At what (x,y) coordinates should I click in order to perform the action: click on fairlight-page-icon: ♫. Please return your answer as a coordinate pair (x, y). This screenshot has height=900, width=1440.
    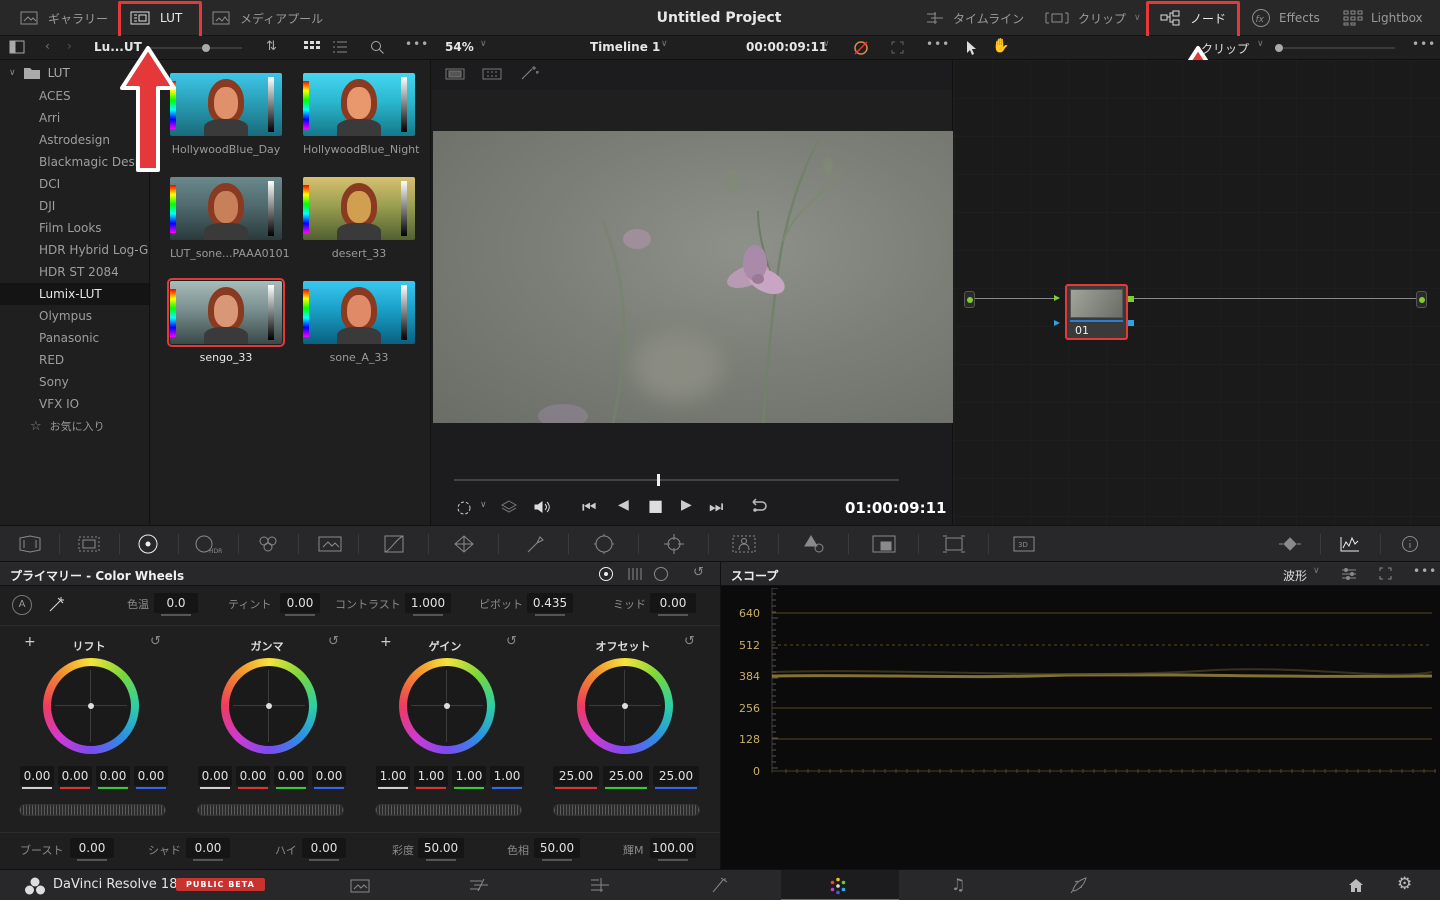
    Looking at the image, I should click on (958, 884).